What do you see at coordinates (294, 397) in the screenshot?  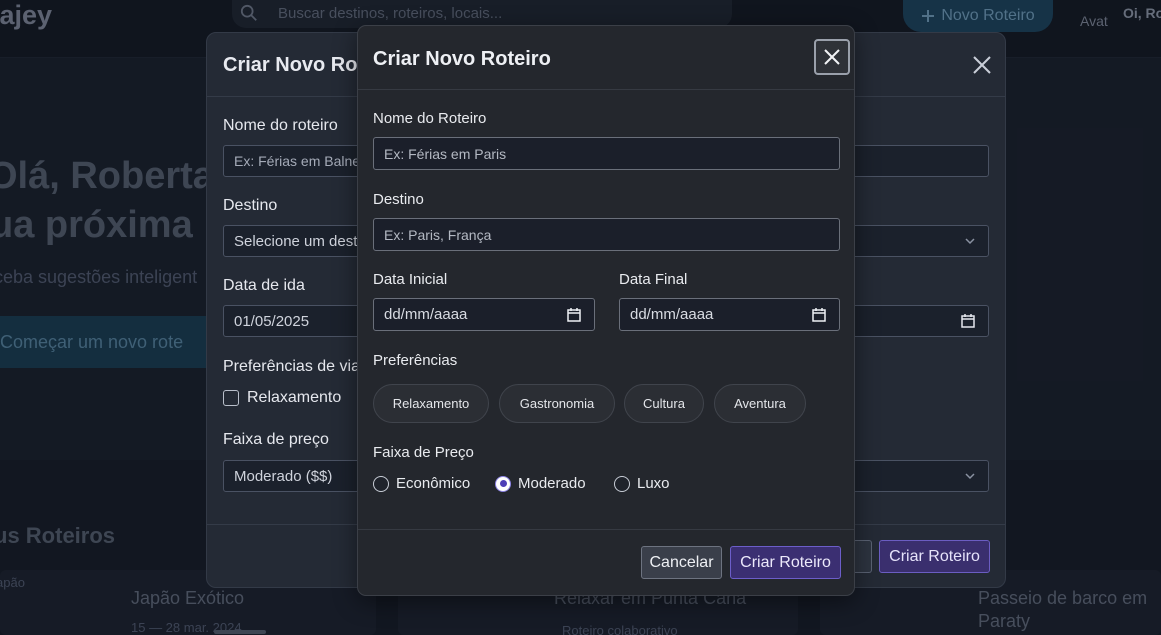 I see `relax-checkbox-label: Relaxamento` at bounding box center [294, 397].